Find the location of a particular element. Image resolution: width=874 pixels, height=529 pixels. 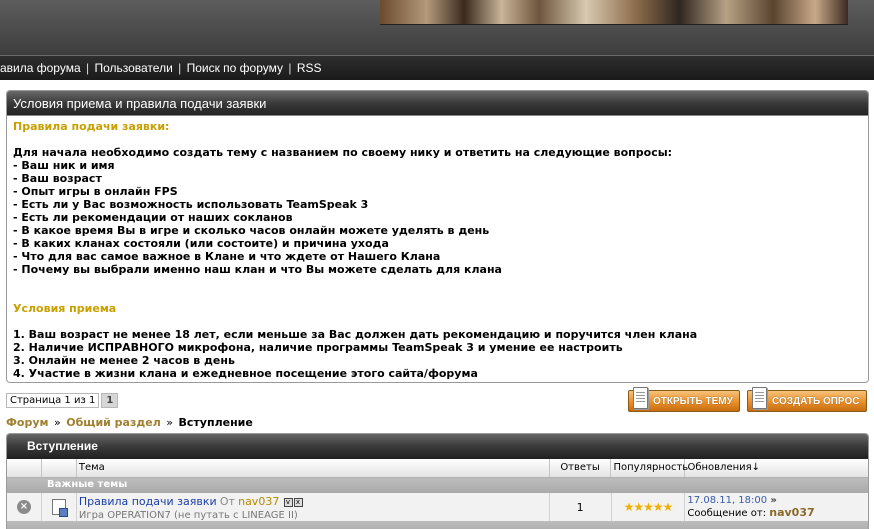

topic-replies: 1 is located at coordinates (581, 507).